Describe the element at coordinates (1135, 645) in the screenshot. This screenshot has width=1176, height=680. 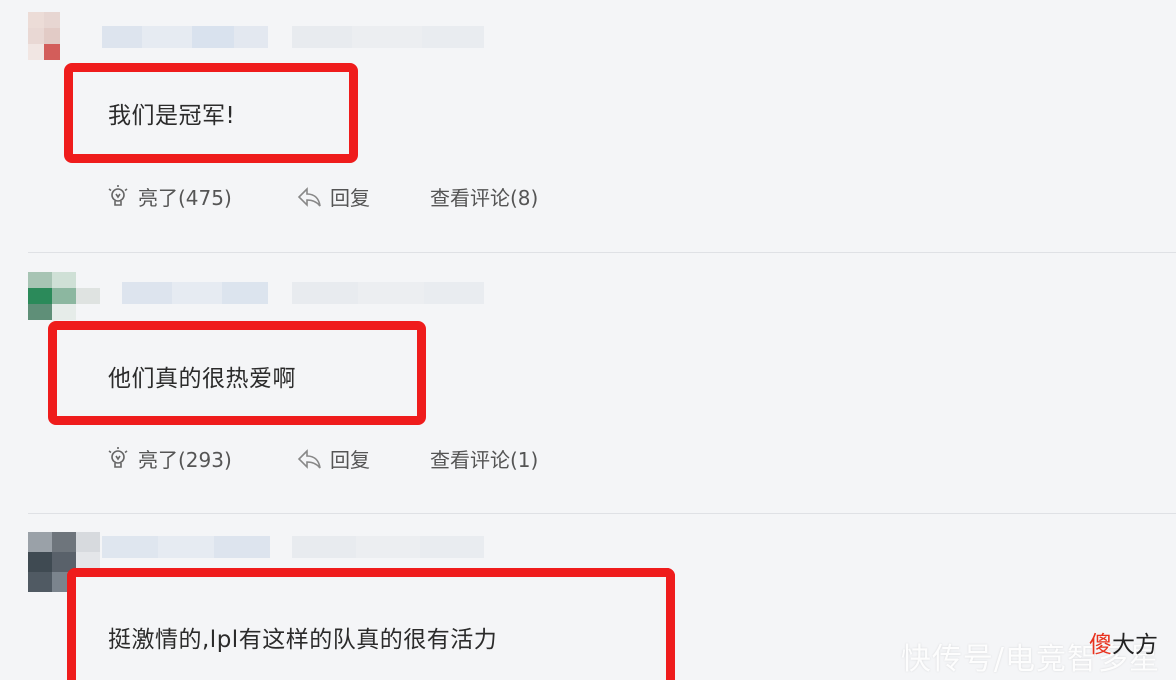
I see `brand-rest: 大方` at that location.